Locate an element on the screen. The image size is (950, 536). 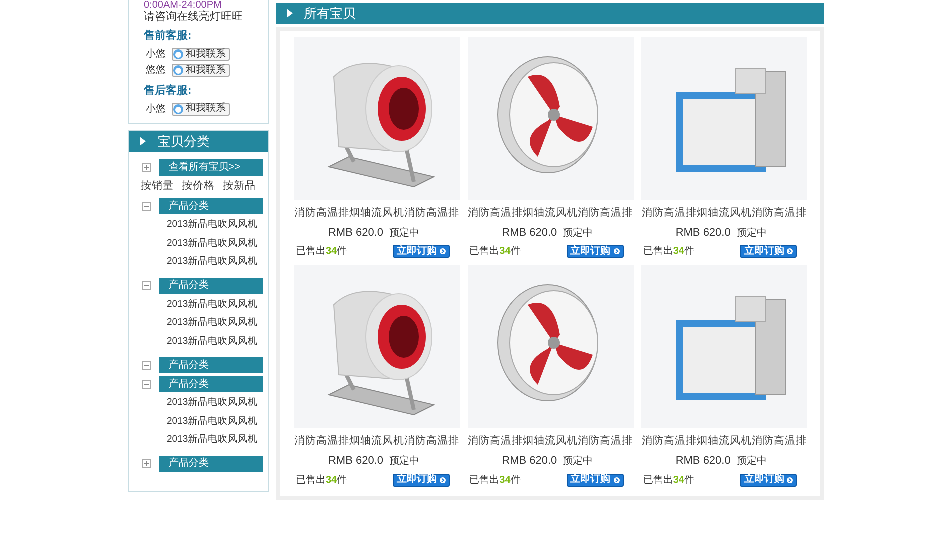
sort-link: 按销量 is located at coordinates (157, 187).